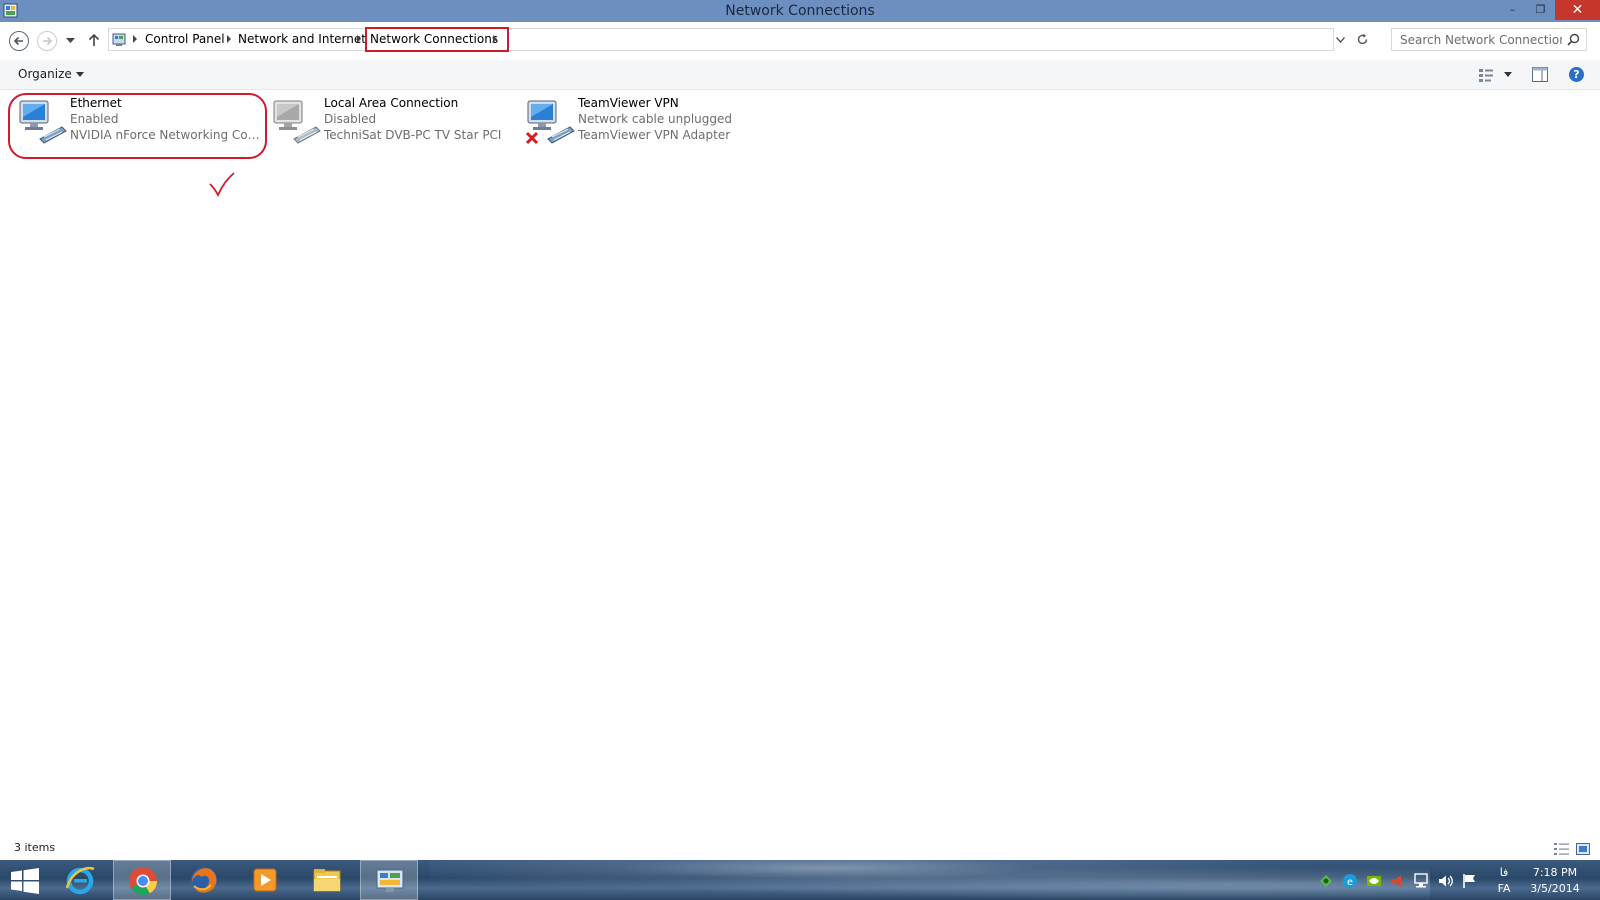 This screenshot has height=900, width=1600. Describe the element at coordinates (96, 103) in the screenshot. I see `connection-name: Ethernet` at that location.